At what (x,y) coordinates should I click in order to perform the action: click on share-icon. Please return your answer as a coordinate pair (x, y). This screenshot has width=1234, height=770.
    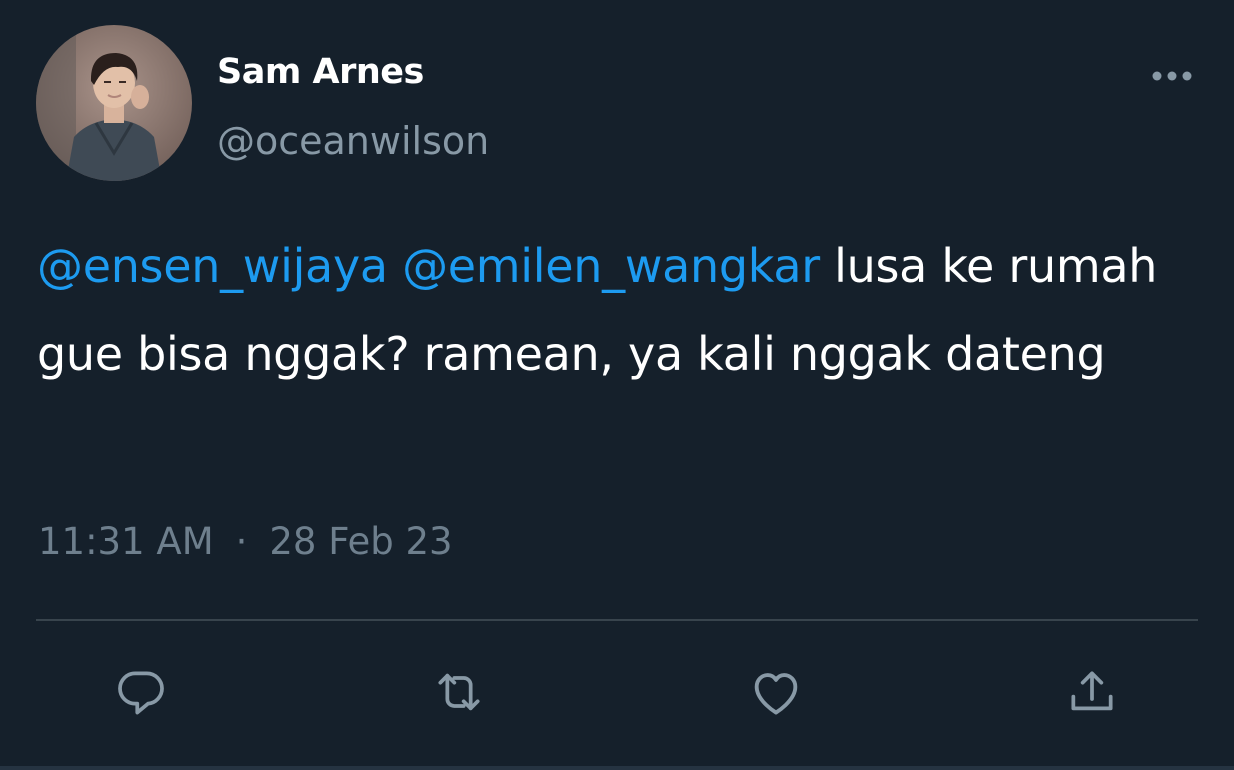
    Looking at the image, I should click on (1092, 691).